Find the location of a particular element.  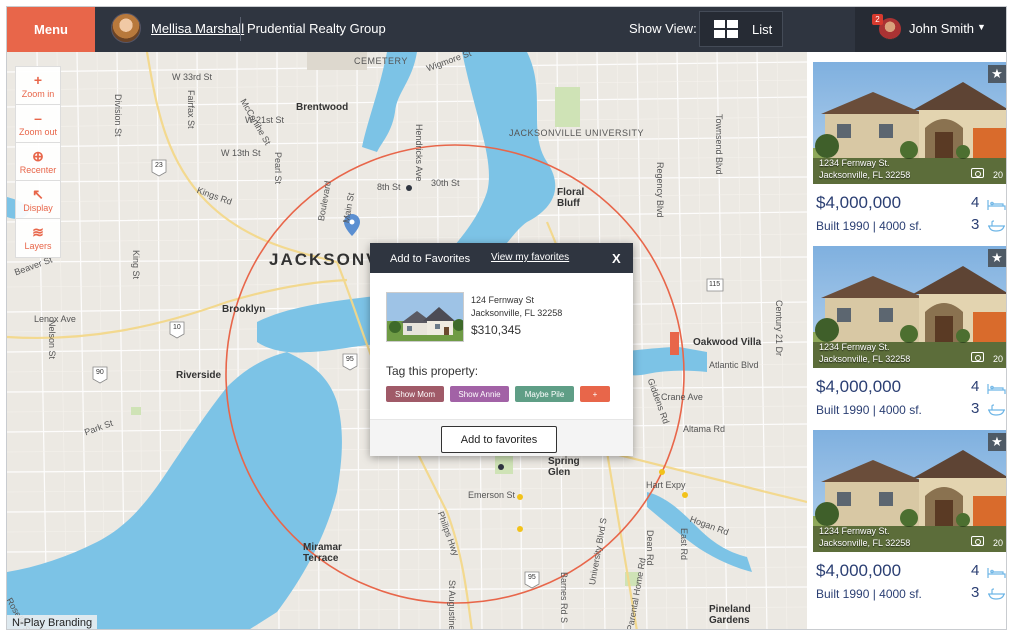

map-label-street: Division St is located at coordinates (118, 115).